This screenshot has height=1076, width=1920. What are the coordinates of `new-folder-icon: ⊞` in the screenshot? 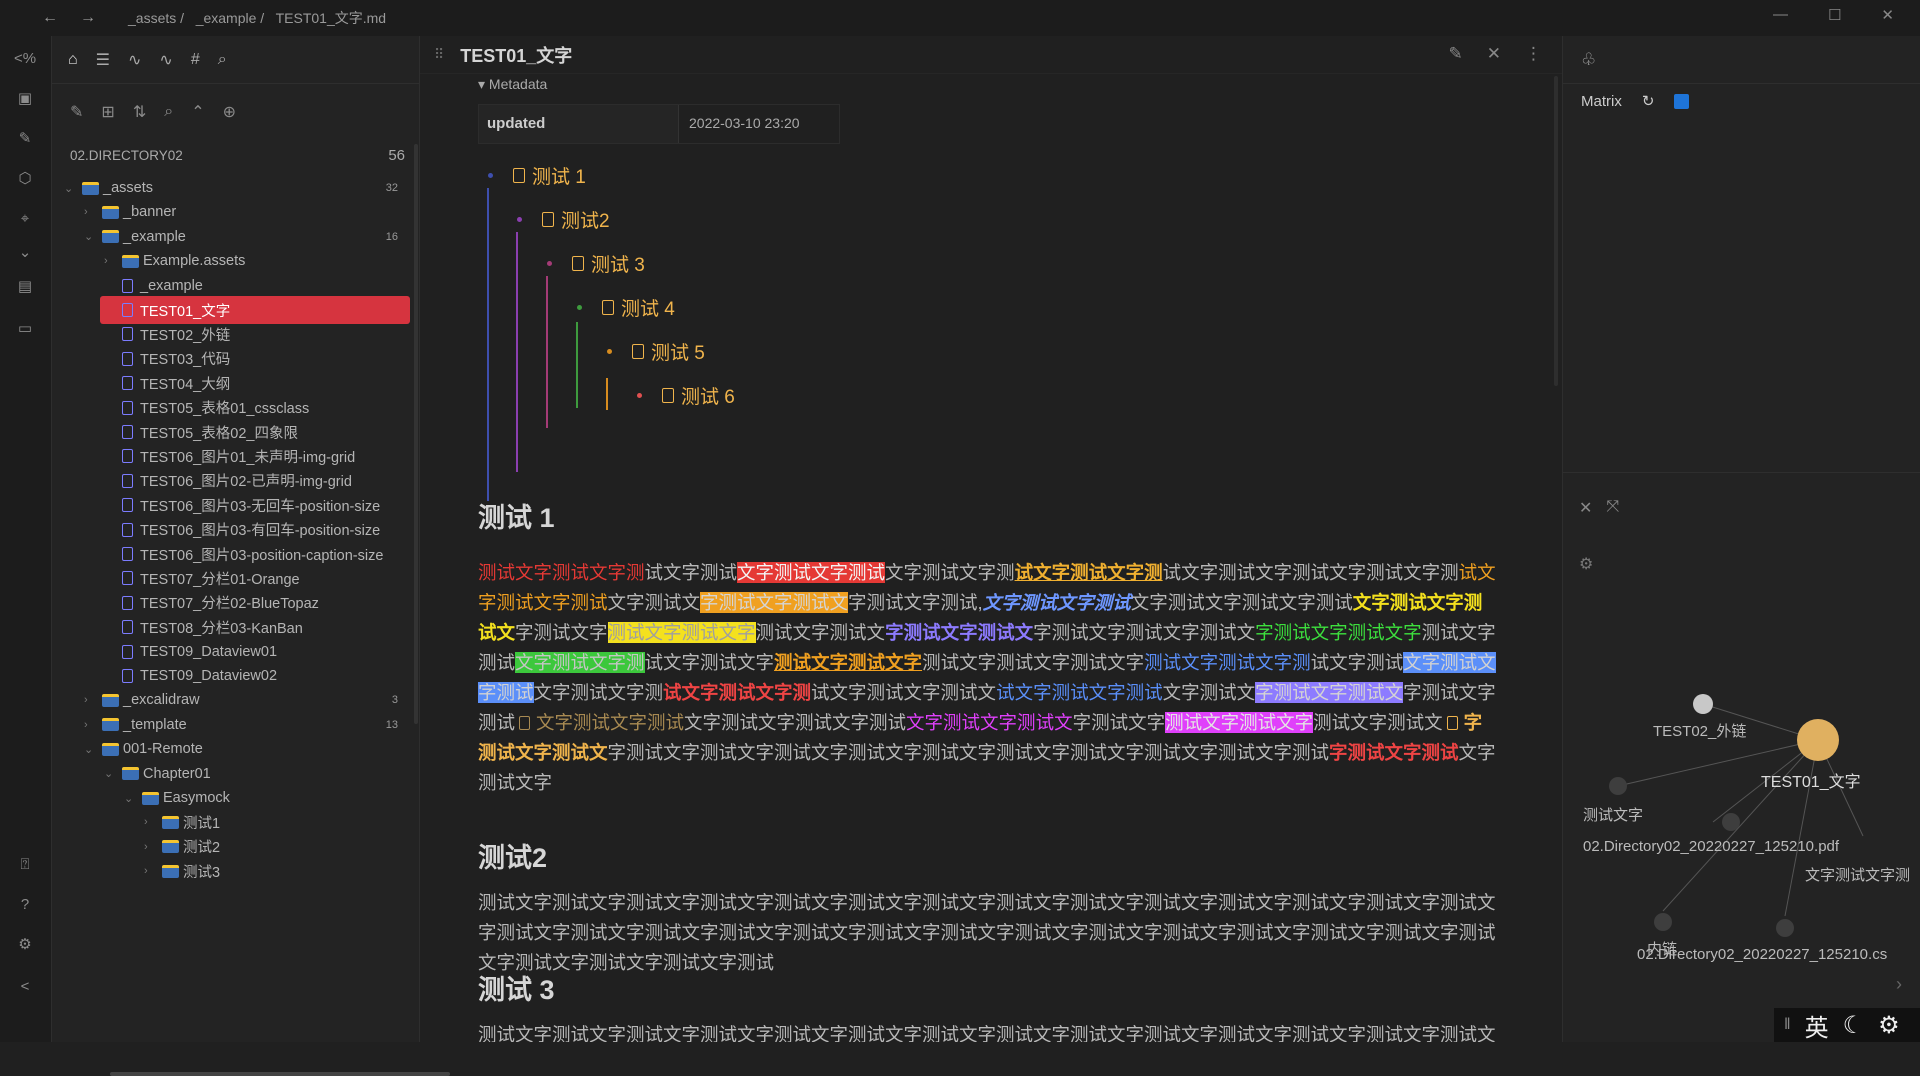 It's located at (107, 112).